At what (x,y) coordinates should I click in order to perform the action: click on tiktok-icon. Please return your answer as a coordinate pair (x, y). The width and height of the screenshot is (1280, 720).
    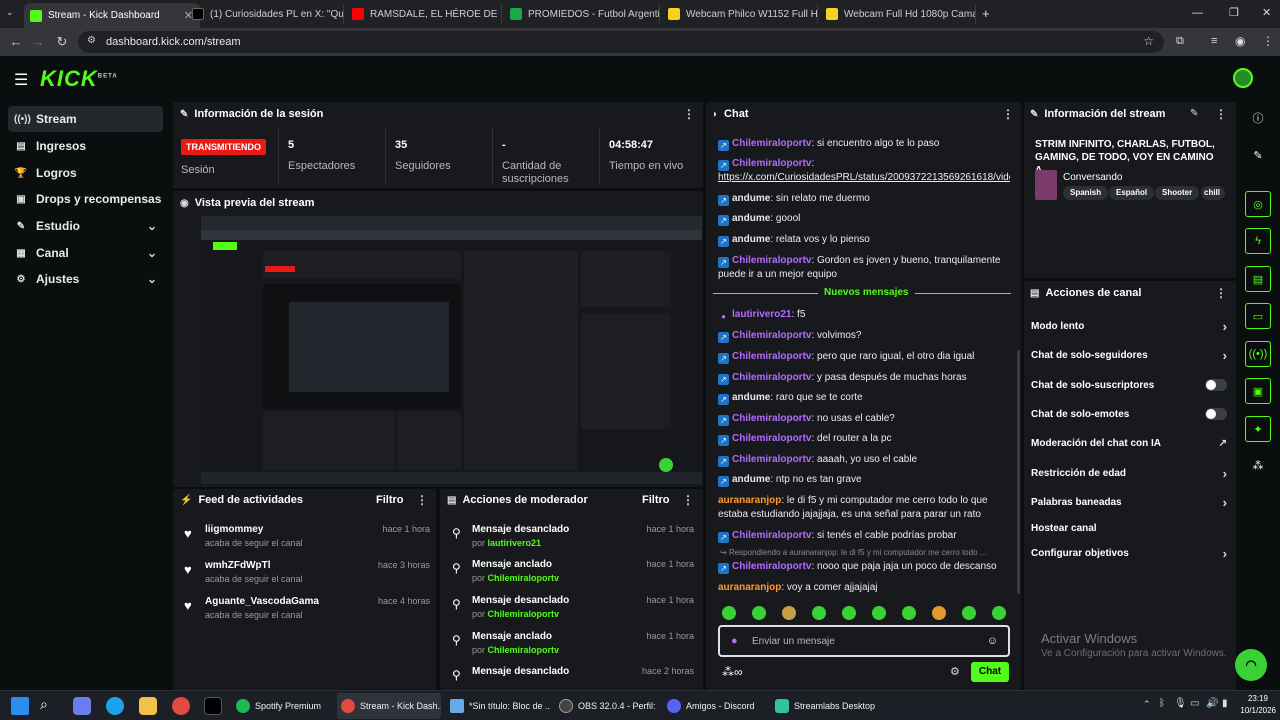
    Looking at the image, I should click on (213, 706).